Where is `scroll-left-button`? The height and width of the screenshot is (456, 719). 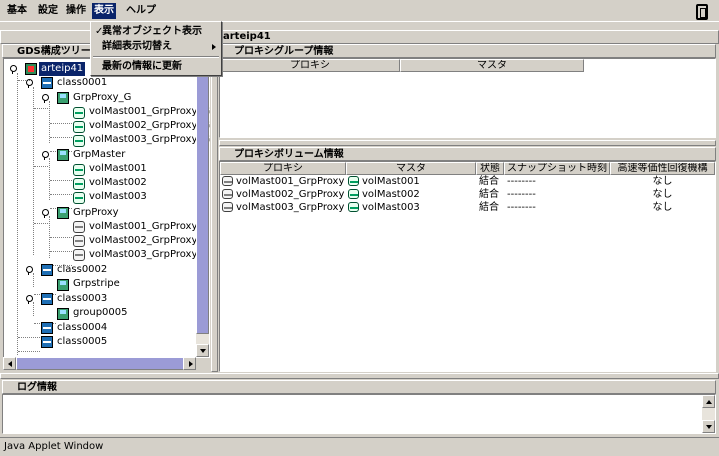
scroll-left-button is located at coordinates (9, 363).